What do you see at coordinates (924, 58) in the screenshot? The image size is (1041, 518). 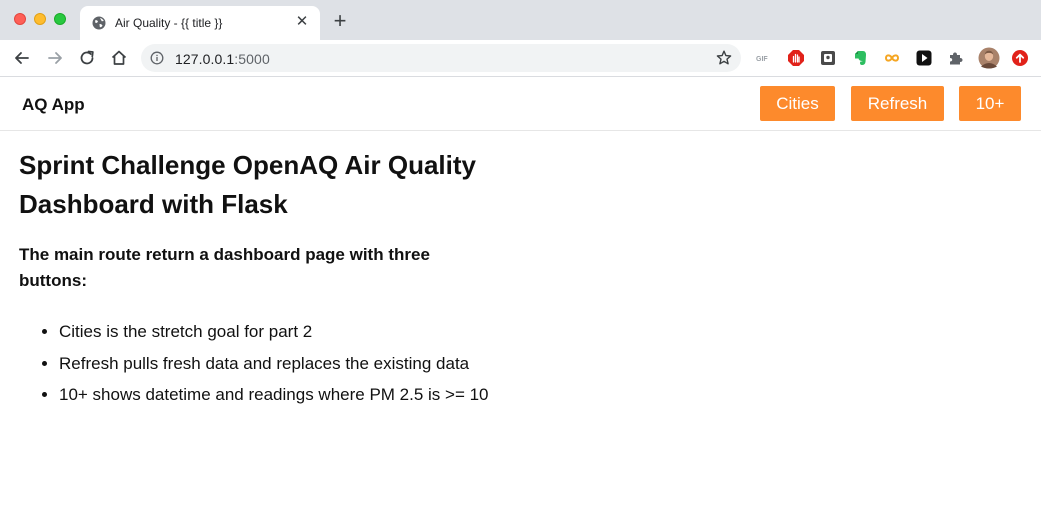 I see `play-icon` at bounding box center [924, 58].